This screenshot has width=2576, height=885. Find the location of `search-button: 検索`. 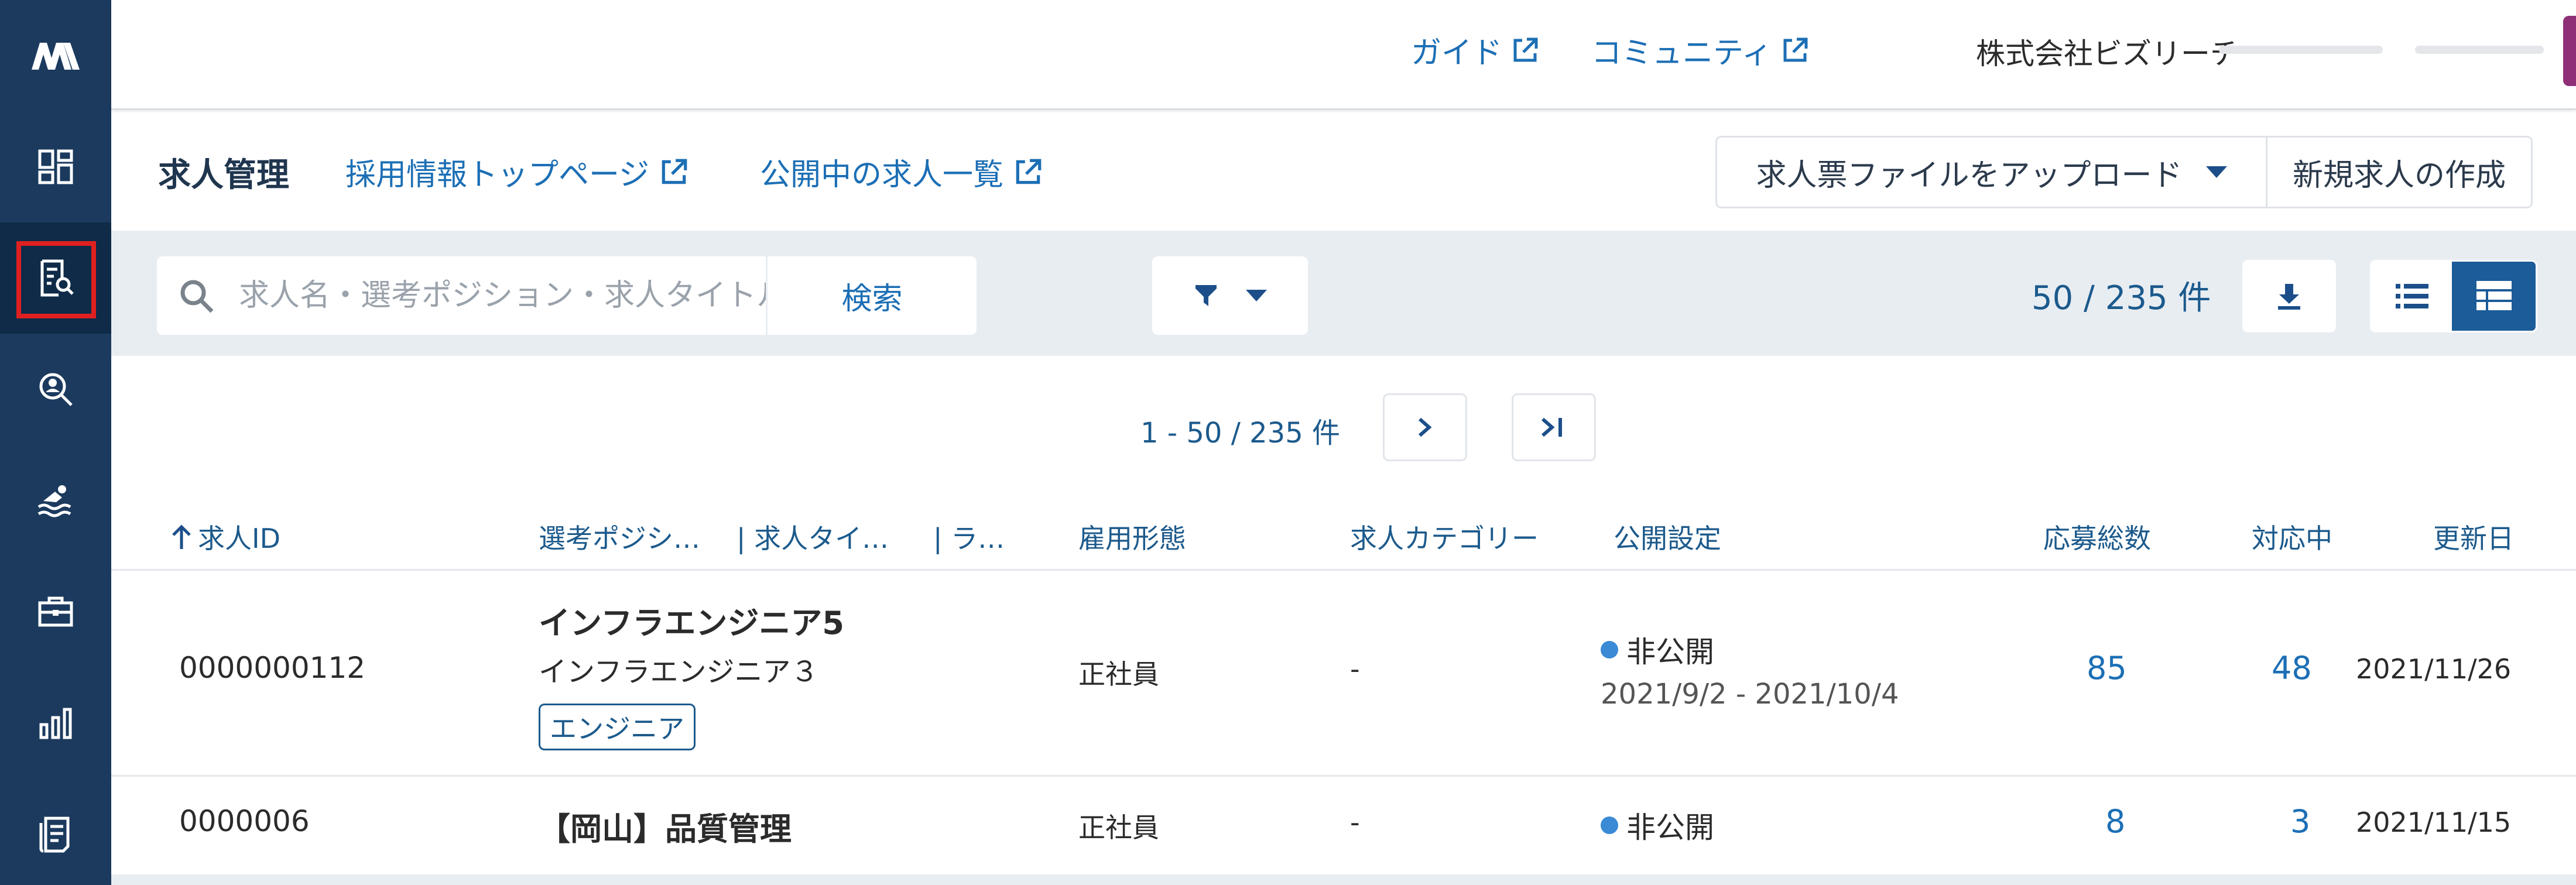

search-button: 検索 is located at coordinates (871, 295).